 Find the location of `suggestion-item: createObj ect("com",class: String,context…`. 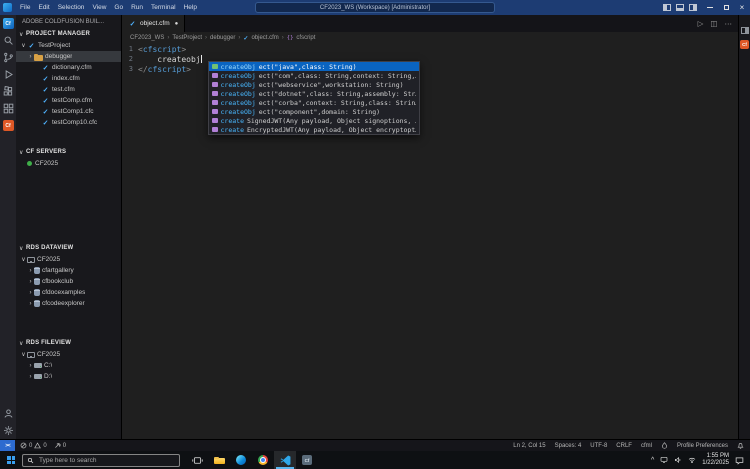

suggestion-item: createObj ect("com",class: String,context… is located at coordinates (314, 75).